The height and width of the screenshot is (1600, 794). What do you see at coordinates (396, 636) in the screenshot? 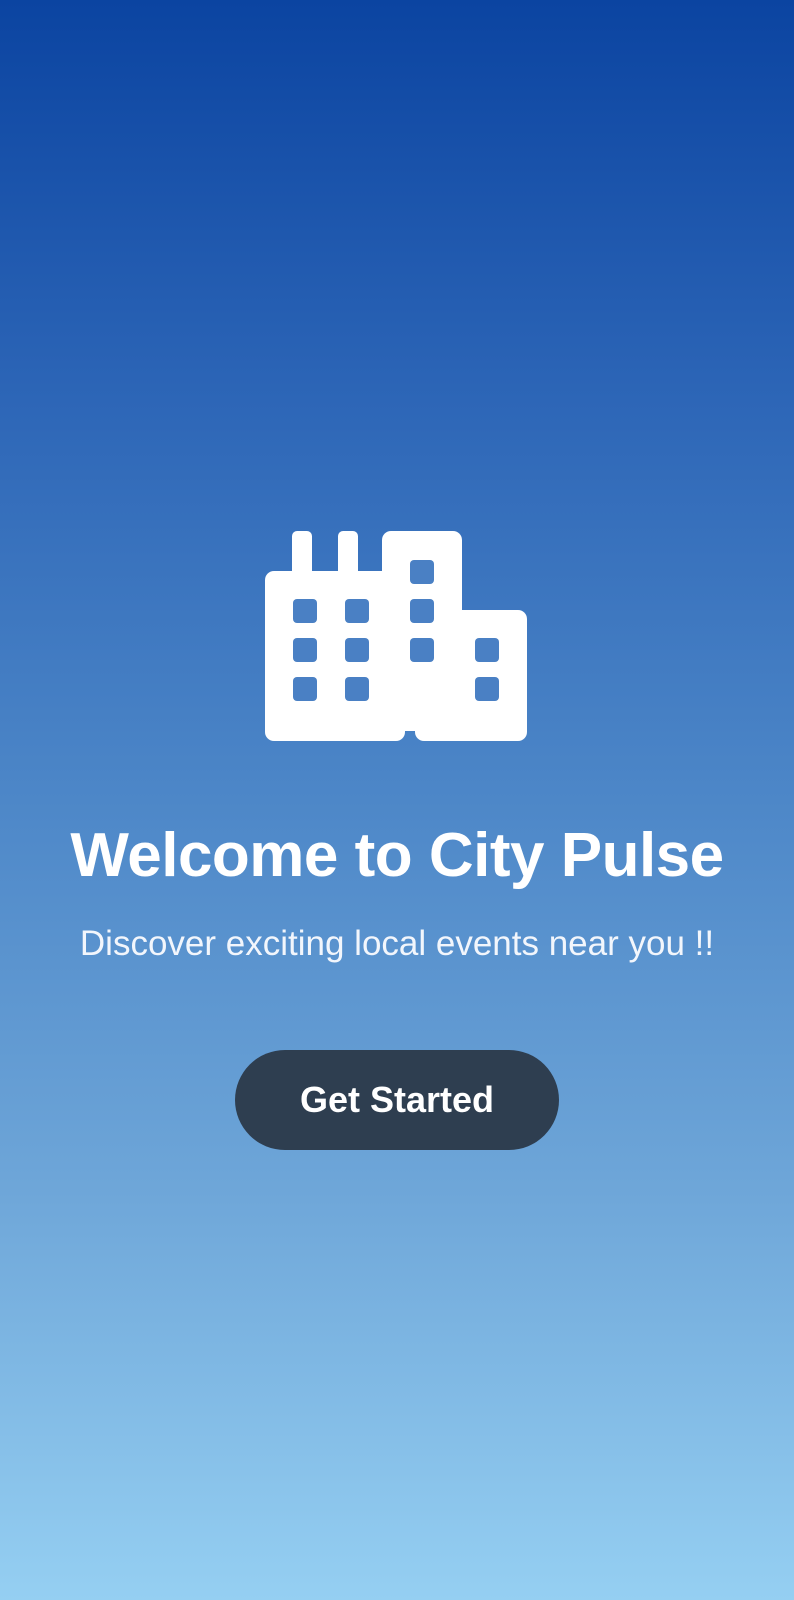
I see `city-buildings-icon` at bounding box center [396, 636].